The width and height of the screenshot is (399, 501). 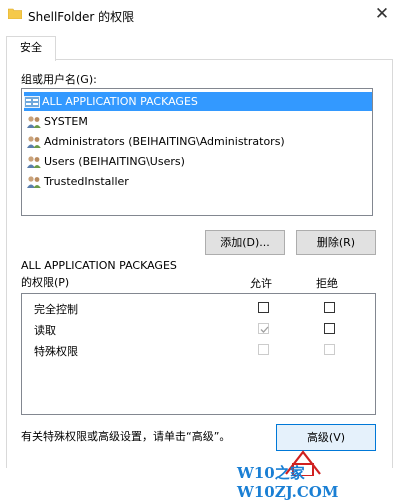 I want to click on permissions-label: 的权限(P), so click(x=45, y=282).